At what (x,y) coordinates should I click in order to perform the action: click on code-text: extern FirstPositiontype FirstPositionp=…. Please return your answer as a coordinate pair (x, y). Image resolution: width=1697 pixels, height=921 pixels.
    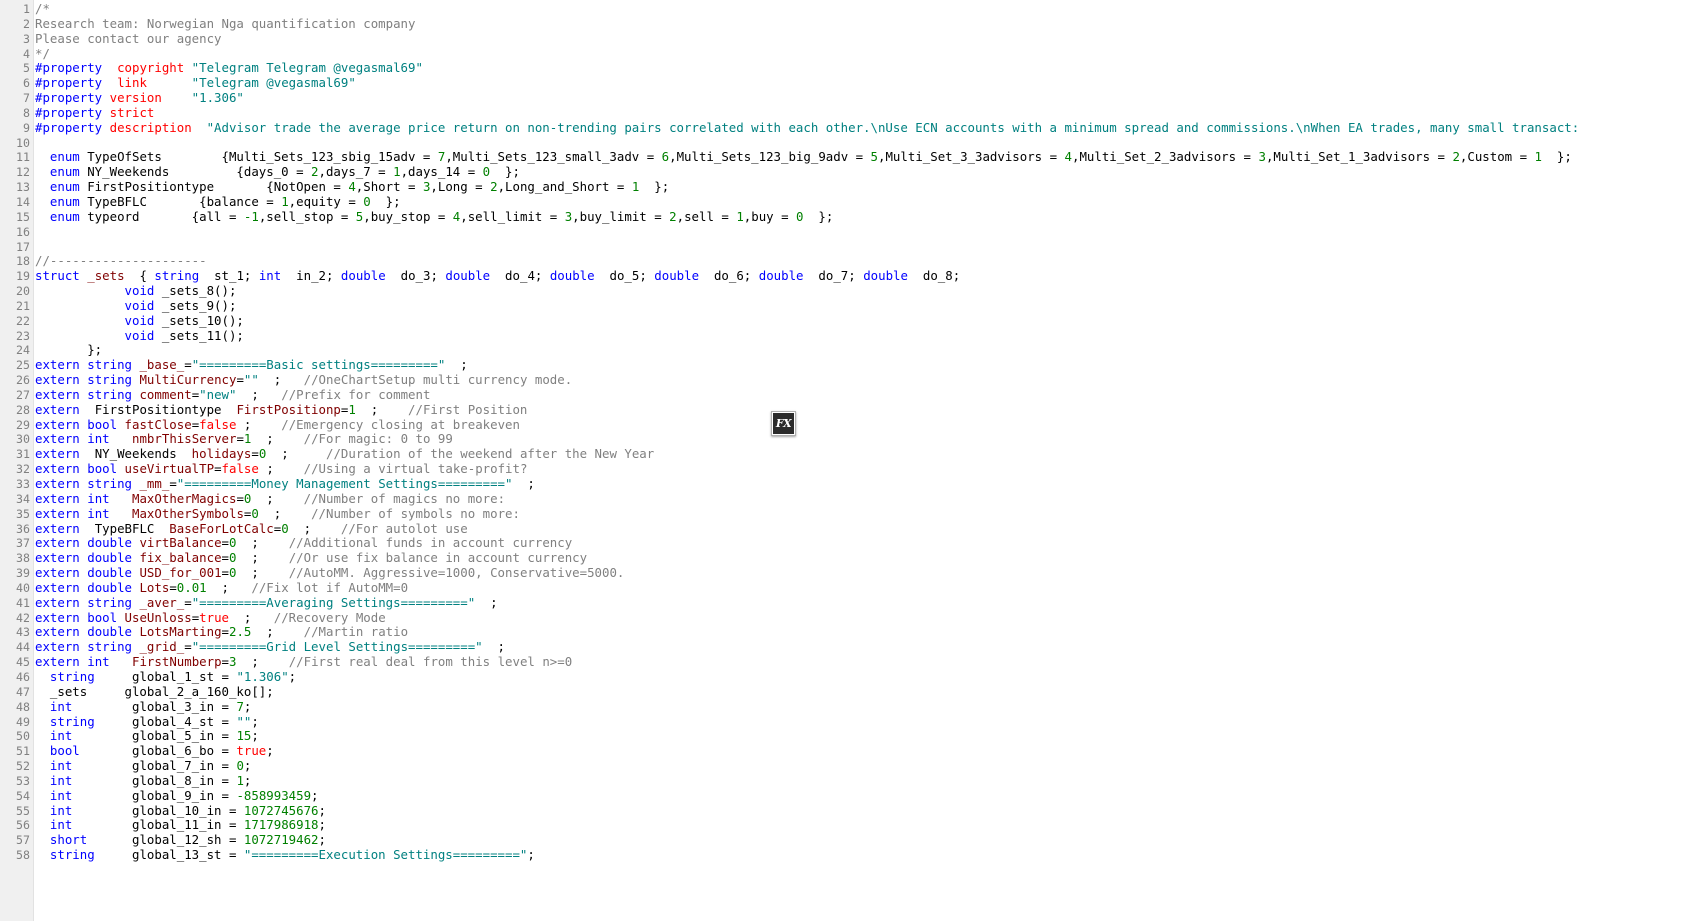
    Looking at the image, I should click on (278, 410).